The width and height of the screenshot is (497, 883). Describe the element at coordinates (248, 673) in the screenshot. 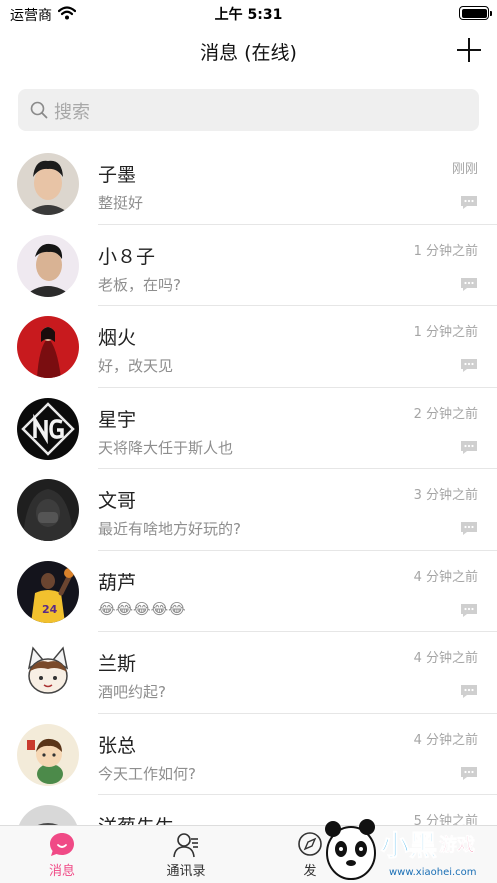

I see `conversation-row: 兰斯 酒吧约起? 4 分钟之前` at that location.